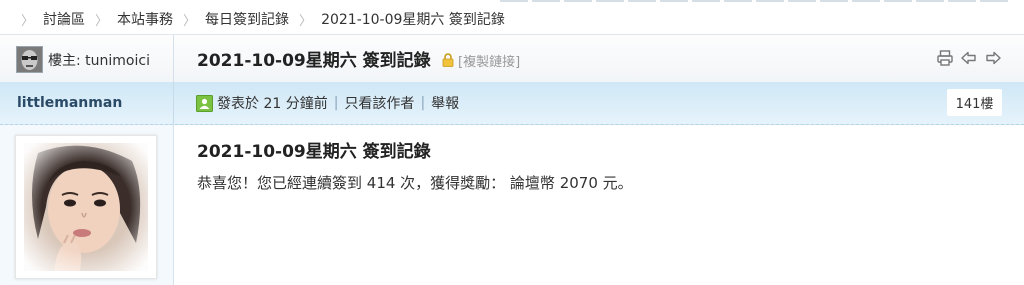 This screenshot has width=1024, height=285. What do you see at coordinates (99, 60) in the screenshot?
I see `thread-starter-label: 樓主: tunimoici` at bounding box center [99, 60].